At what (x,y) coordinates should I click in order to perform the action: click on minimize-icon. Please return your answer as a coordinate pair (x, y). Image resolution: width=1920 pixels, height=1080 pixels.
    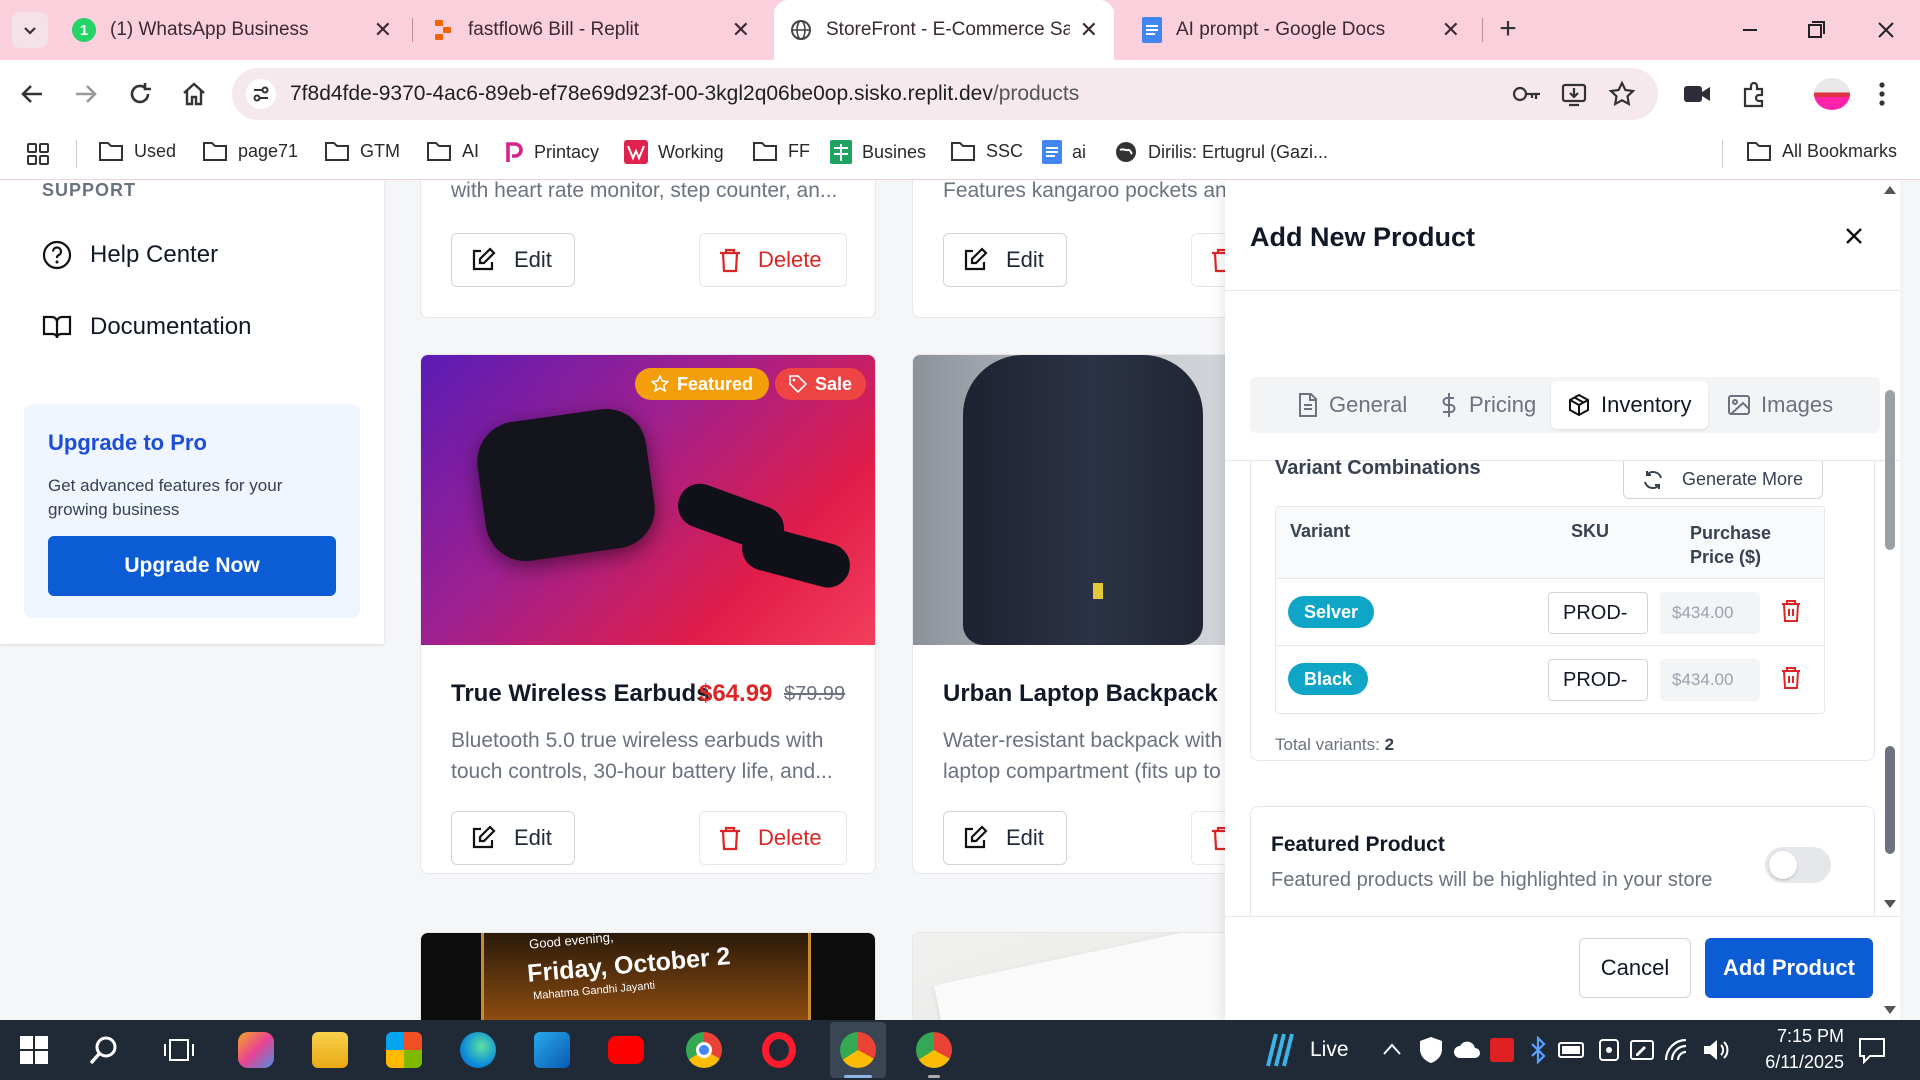
    Looking at the image, I should click on (1750, 30).